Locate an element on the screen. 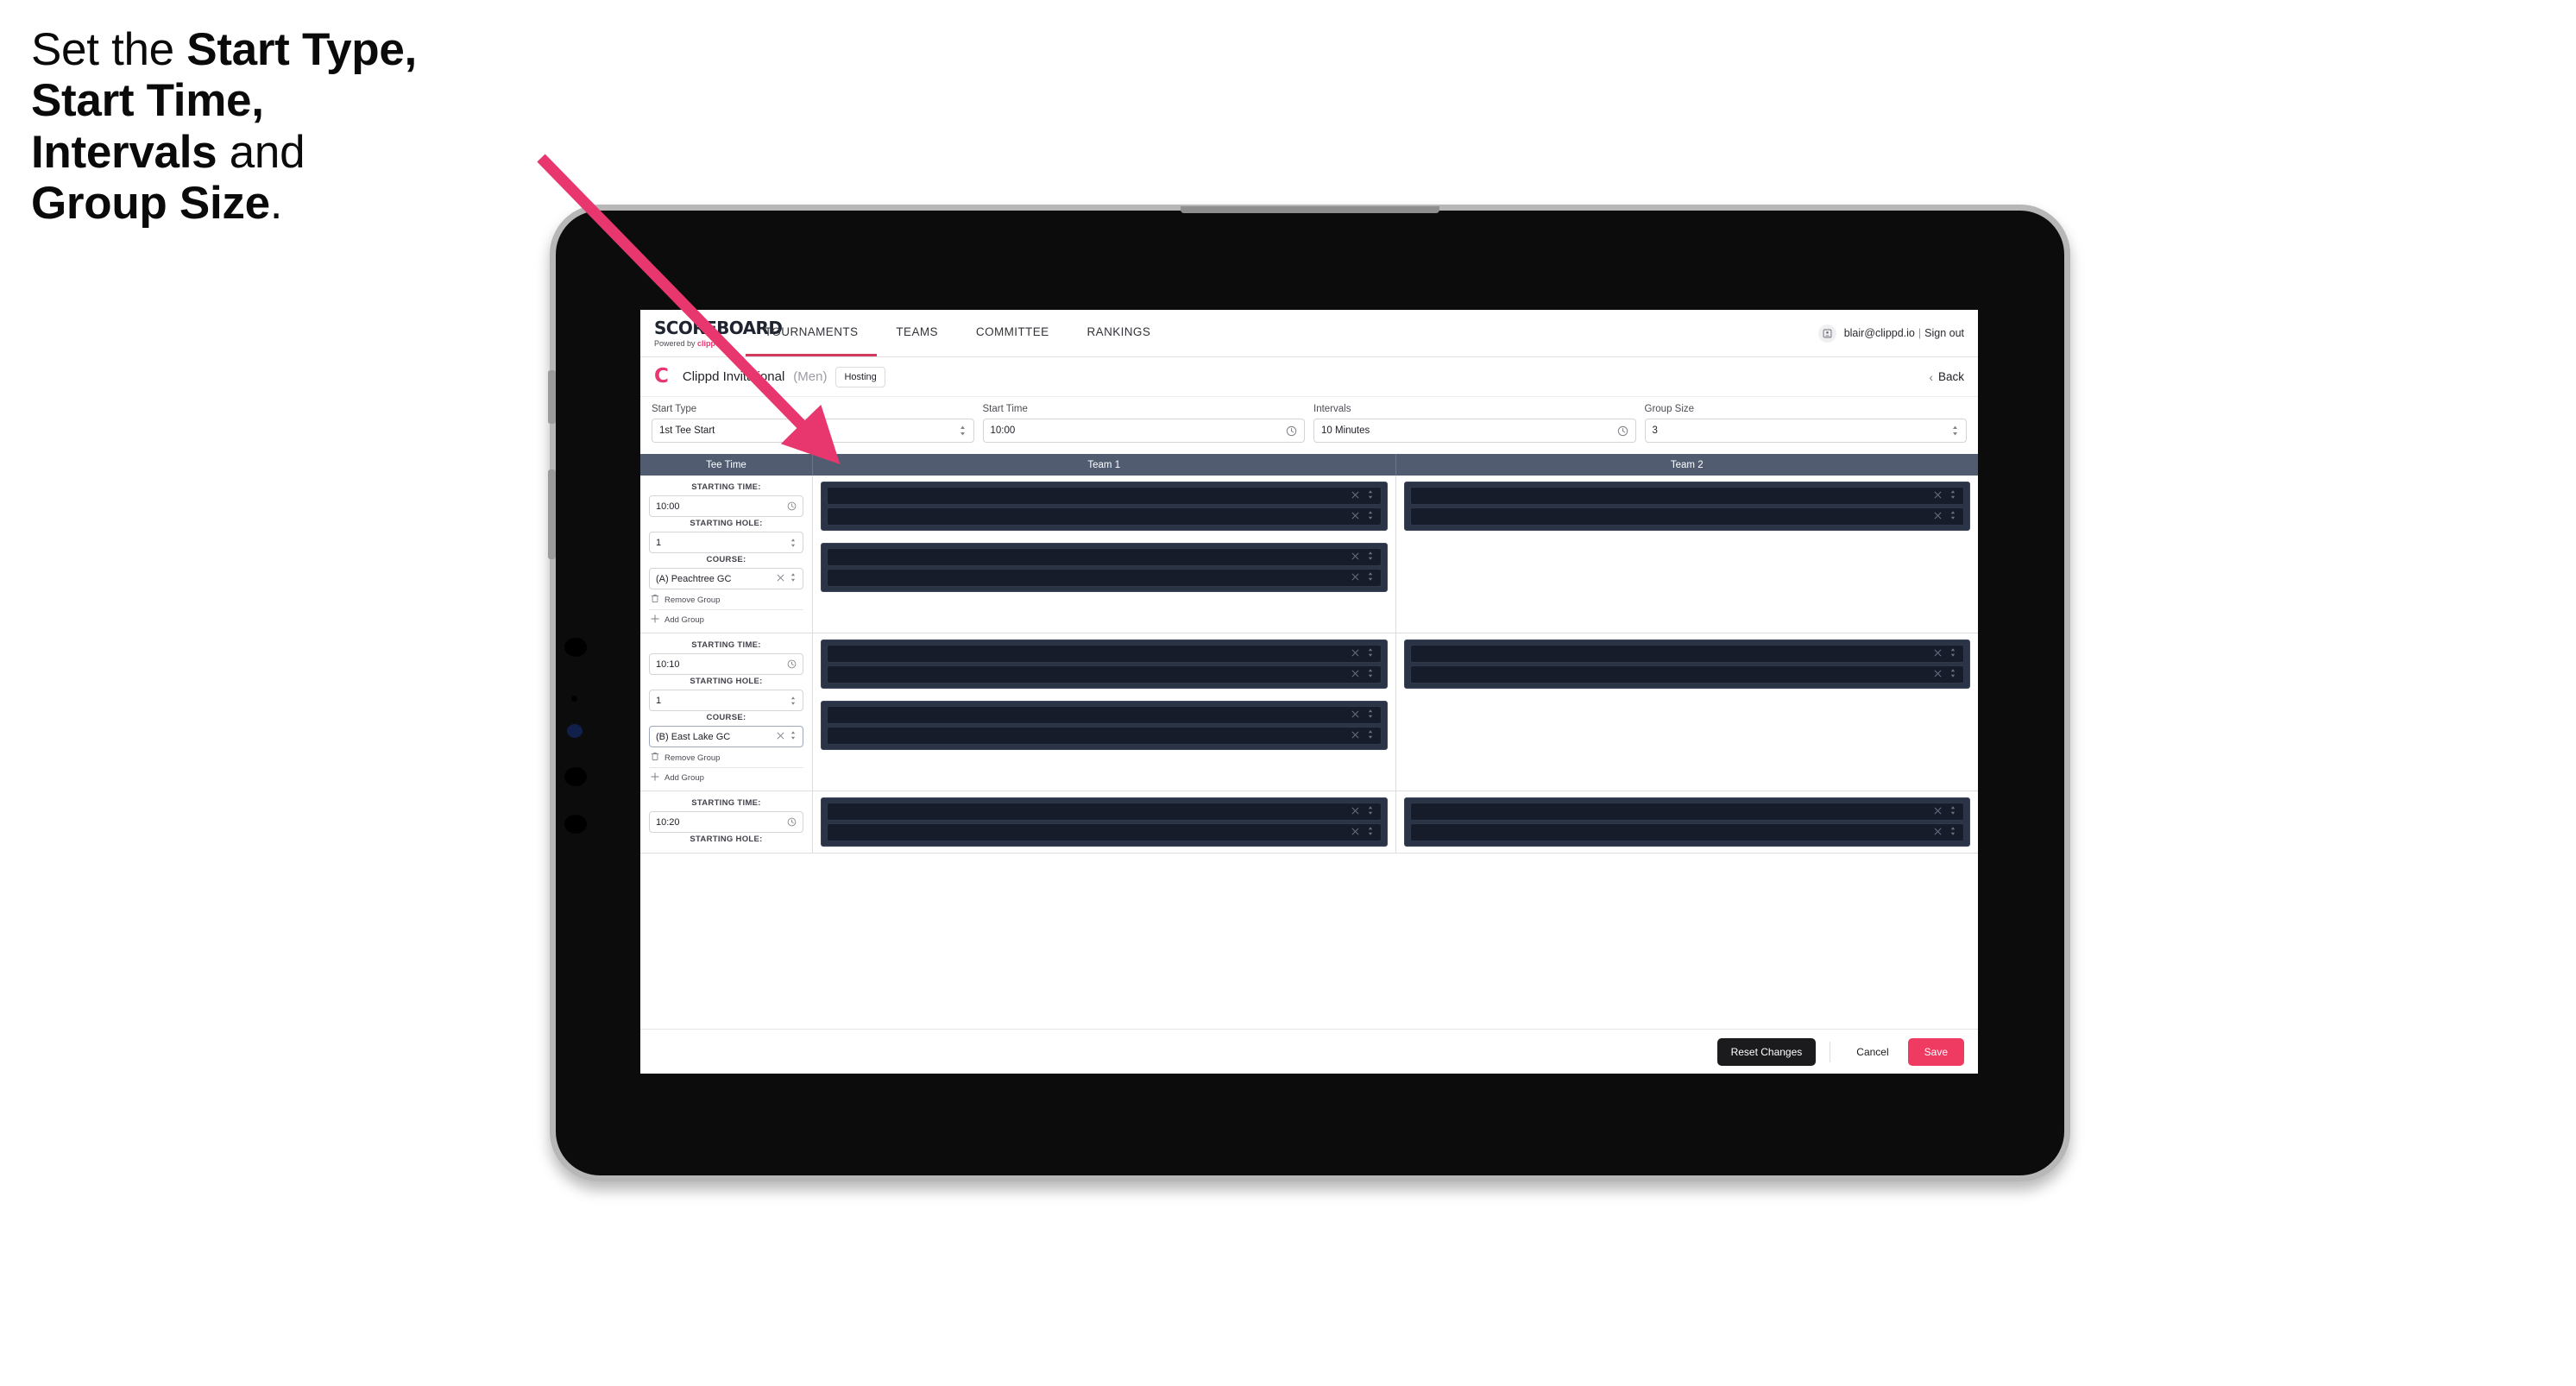 The height and width of the screenshot is (1386, 2576). group-size-select: 3 is located at coordinates (1805, 431).